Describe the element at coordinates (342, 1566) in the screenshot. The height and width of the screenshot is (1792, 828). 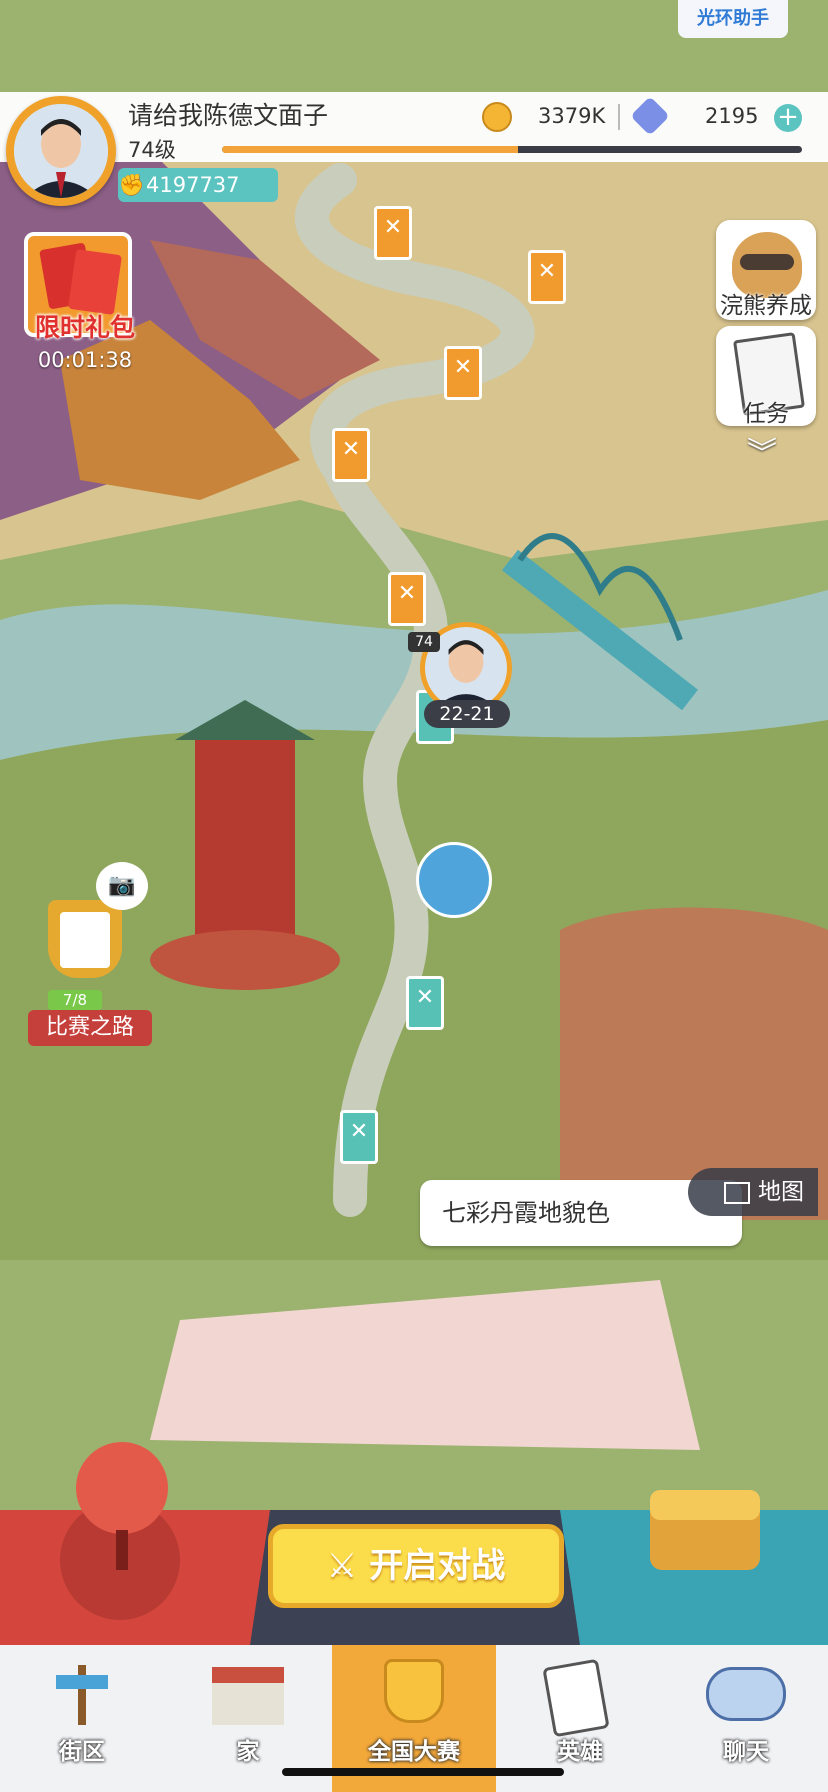
I see `swords-icon: ⚔` at that location.